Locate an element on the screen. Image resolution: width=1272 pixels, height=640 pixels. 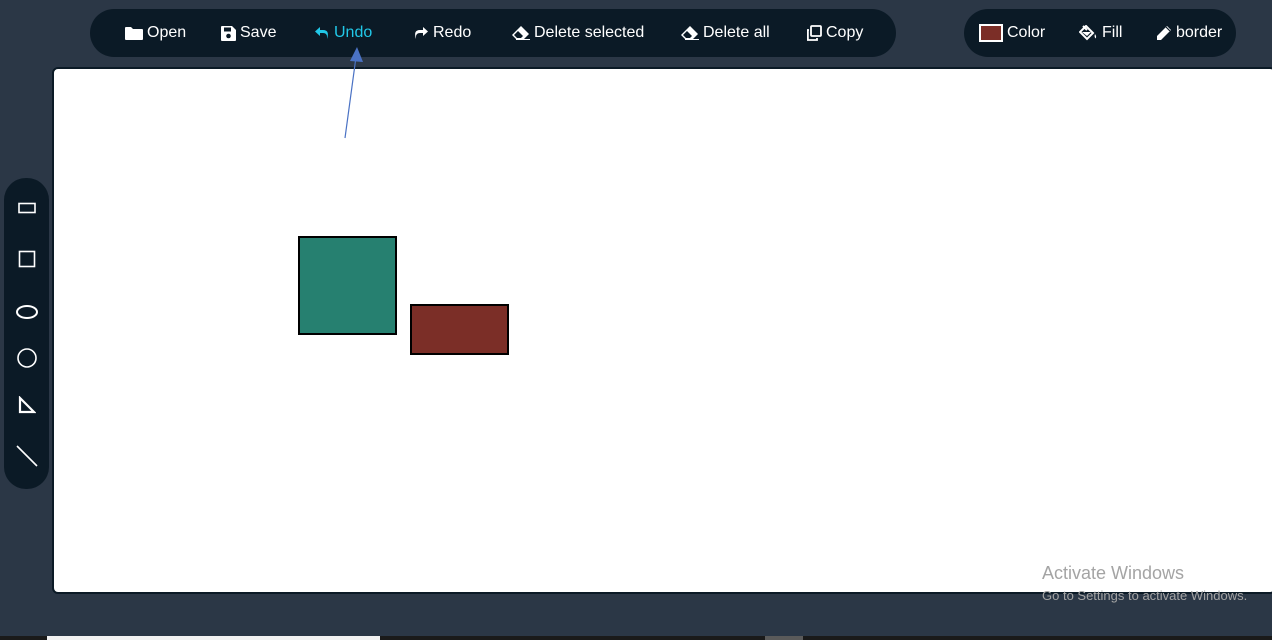
canvas-rectangle-shape is located at coordinates (459, 329).